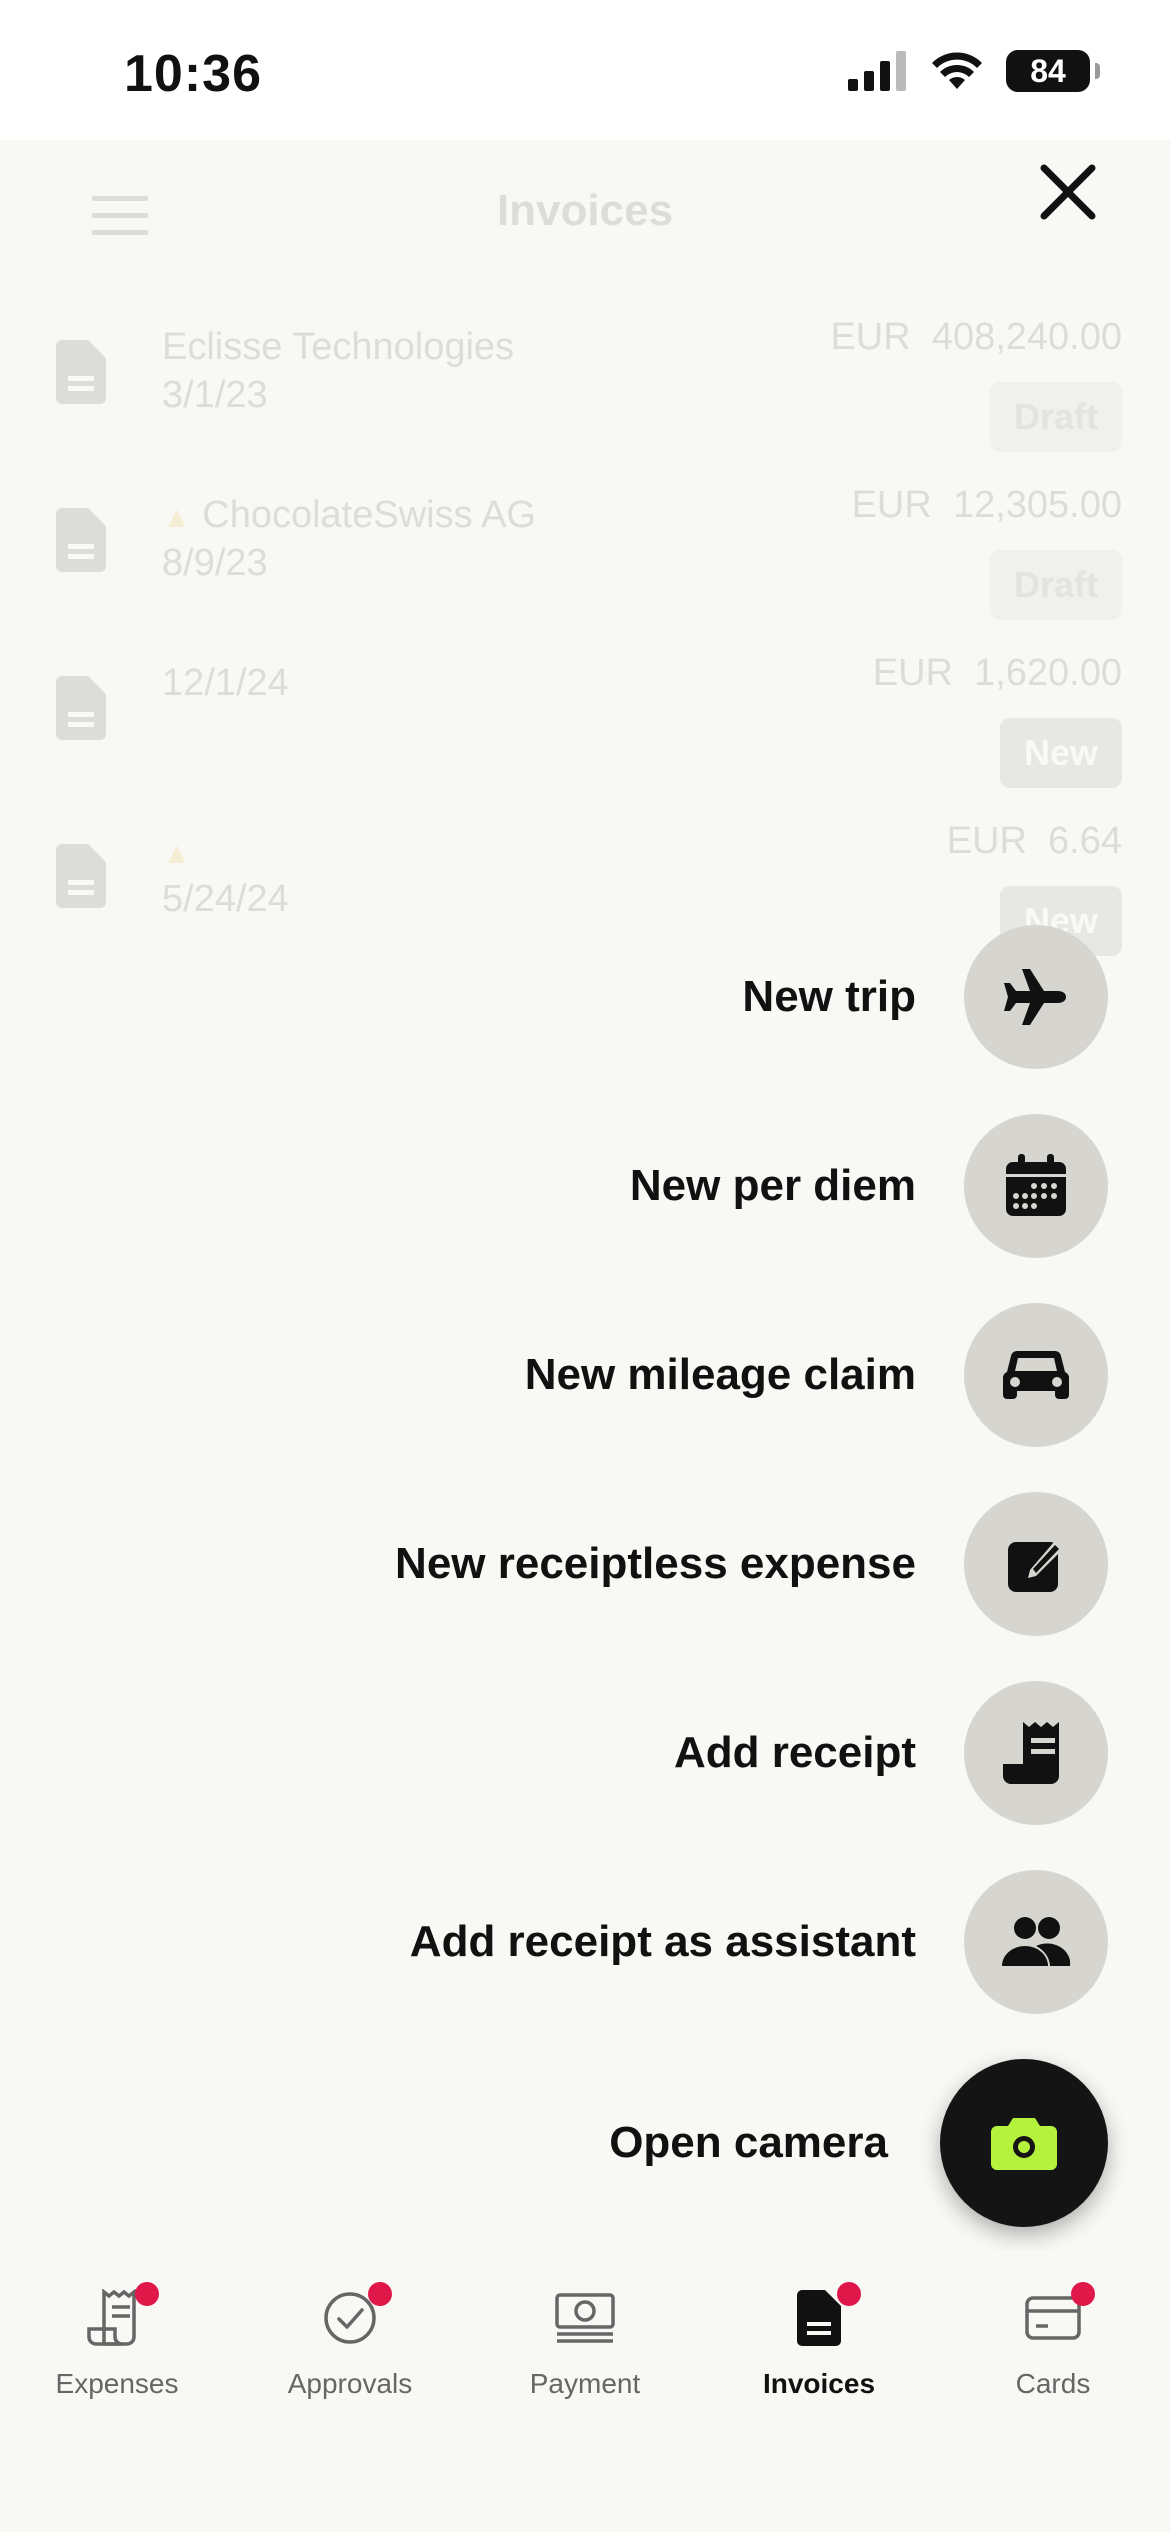  I want to click on new-receiptless-expense-button, so click(1036, 1564).